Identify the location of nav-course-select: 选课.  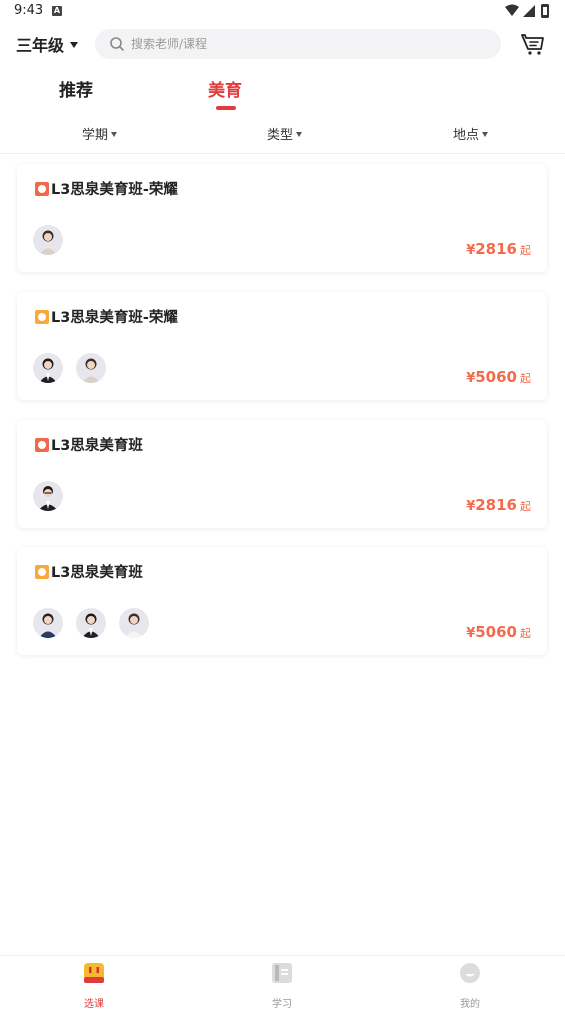
(94, 986).